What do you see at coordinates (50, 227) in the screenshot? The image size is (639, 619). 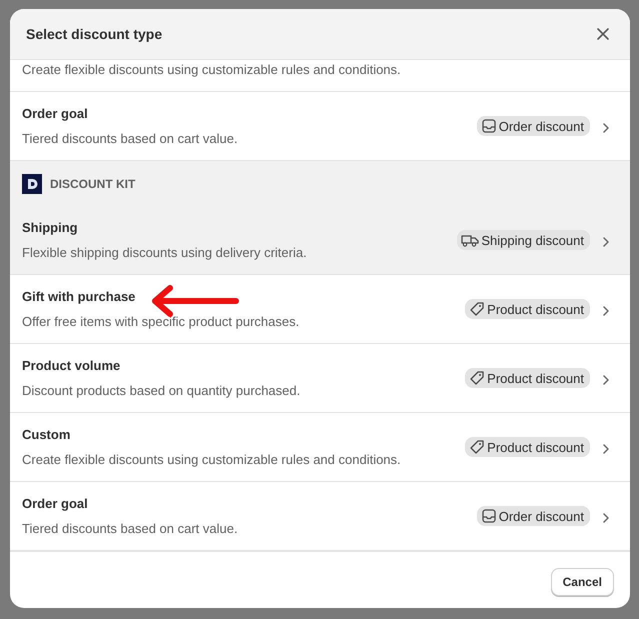 I see `option-title: Shipping` at bounding box center [50, 227].